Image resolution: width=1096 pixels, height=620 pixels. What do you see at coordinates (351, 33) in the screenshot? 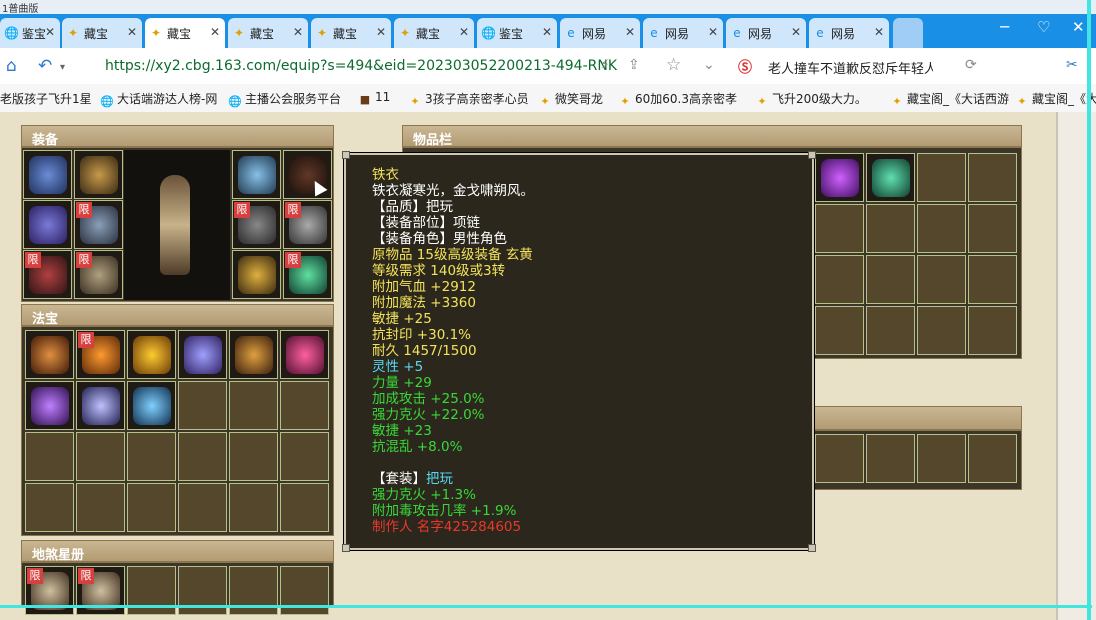
I see `tab-4: ✦ 藏宝 ✕` at bounding box center [351, 33].